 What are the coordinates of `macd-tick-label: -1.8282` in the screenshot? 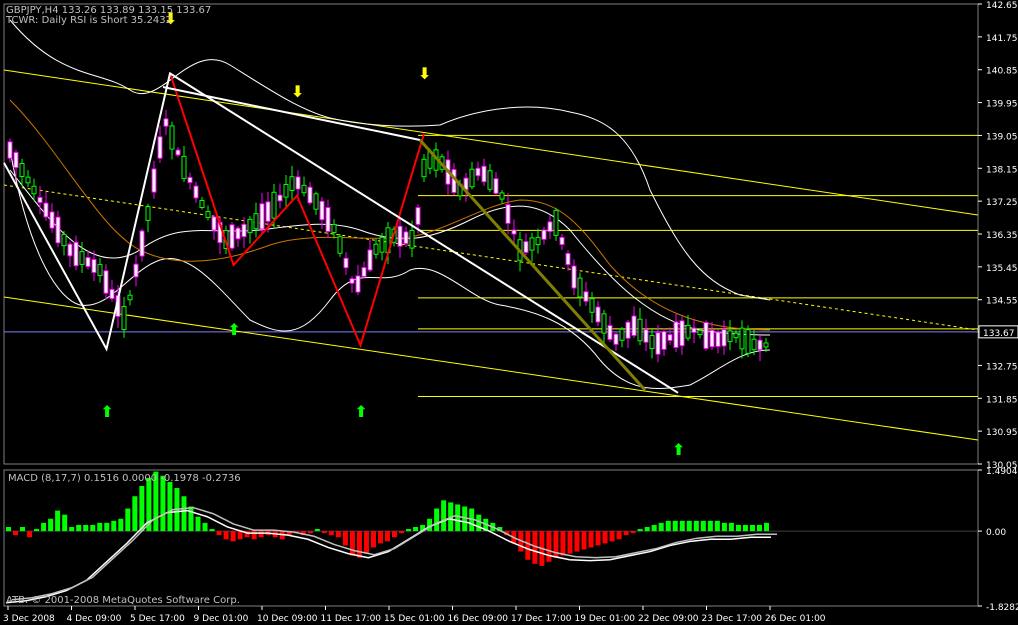 It's located at (1002, 608).